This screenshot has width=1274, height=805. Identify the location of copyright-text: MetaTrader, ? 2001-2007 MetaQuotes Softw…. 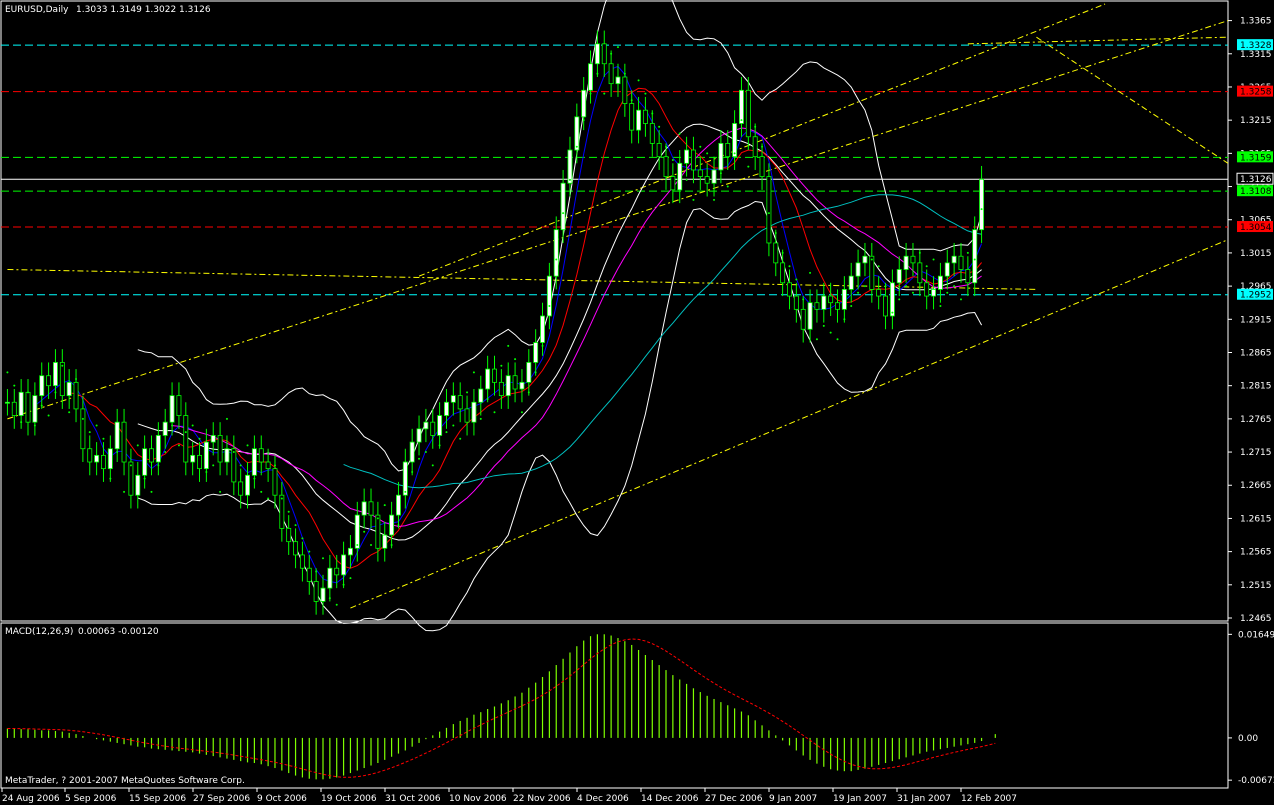
(125, 781).